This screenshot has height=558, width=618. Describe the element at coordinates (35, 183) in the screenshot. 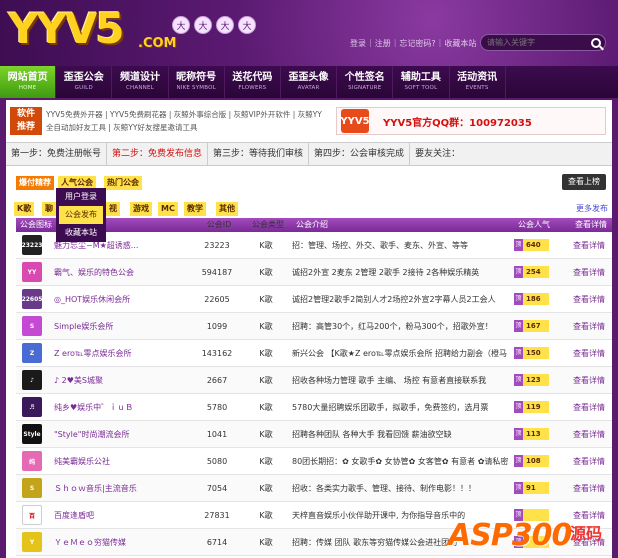

I see `tab-featured: 爆付精荐` at that location.